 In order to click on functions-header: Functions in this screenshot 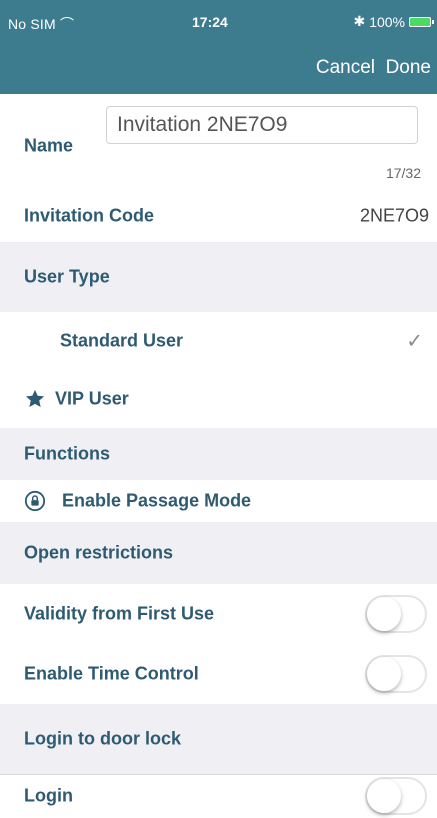, I will do `click(67, 453)`.